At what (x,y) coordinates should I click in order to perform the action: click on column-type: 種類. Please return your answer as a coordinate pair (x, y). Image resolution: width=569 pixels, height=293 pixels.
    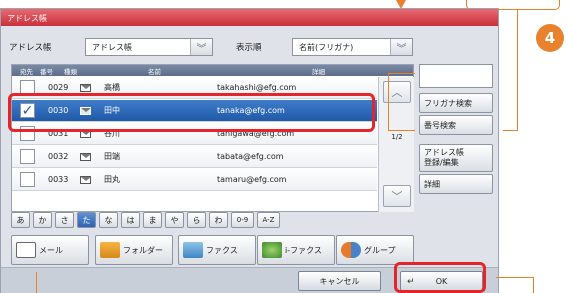
    Looking at the image, I should click on (70, 71).